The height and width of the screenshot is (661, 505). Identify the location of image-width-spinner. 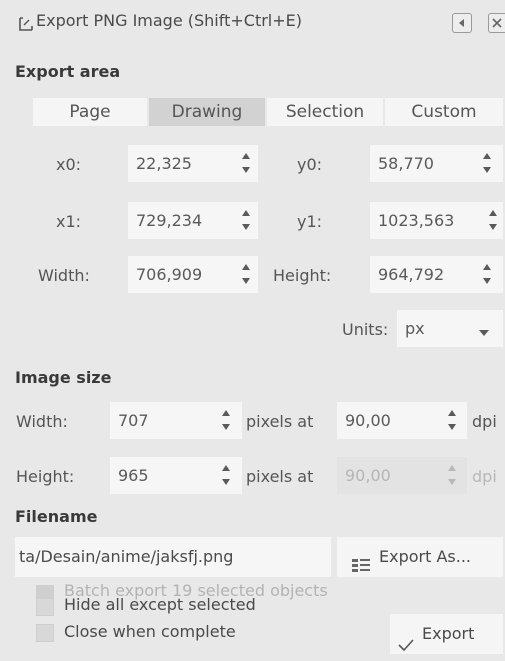
(226, 420).